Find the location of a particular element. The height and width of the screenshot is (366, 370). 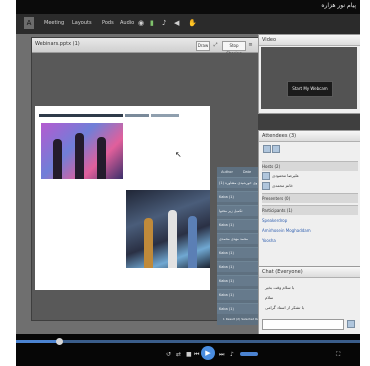

progress-fill is located at coordinates (38, 341).